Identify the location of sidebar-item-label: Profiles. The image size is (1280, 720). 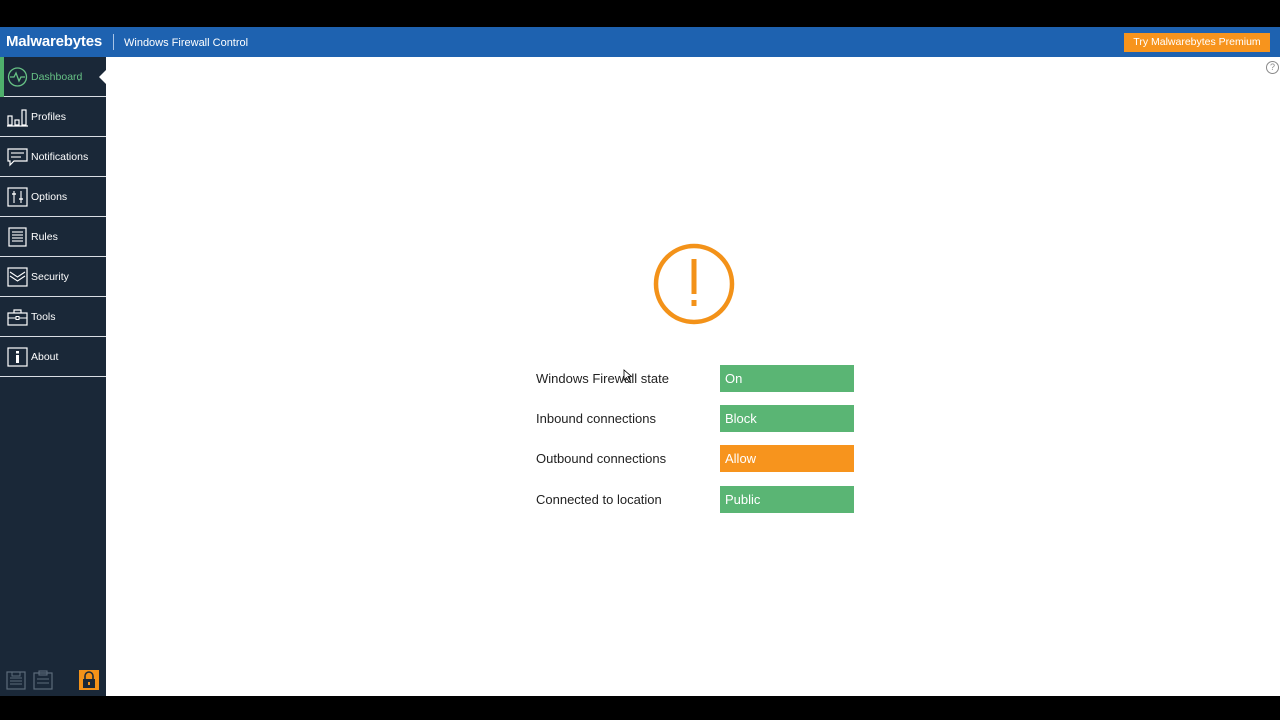
(49, 117).